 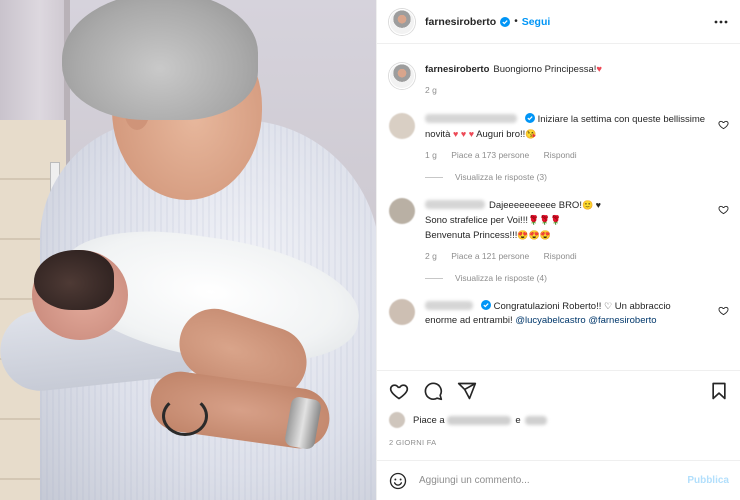 What do you see at coordinates (413, 442) in the screenshot?
I see `post-date: 2 GIORNI FA` at bounding box center [413, 442].